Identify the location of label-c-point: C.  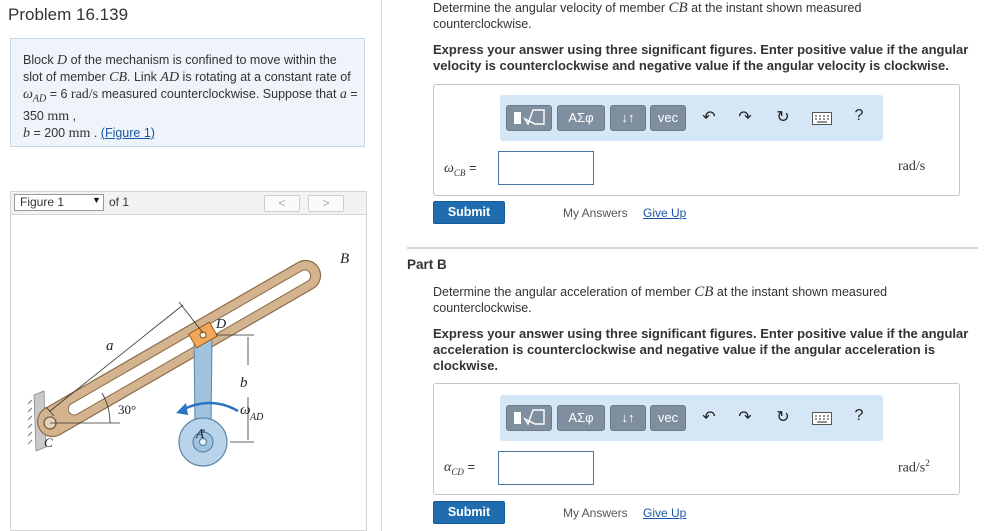
(48, 442).